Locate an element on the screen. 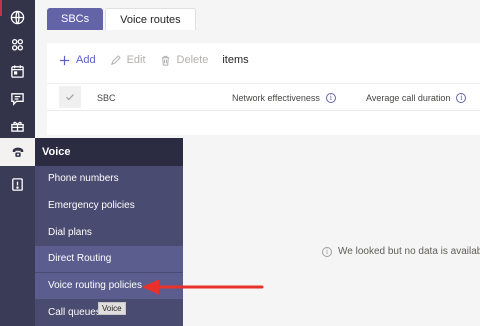 This screenshot has height=326, width=480. apps-icon is located at coordinates (17, 125).